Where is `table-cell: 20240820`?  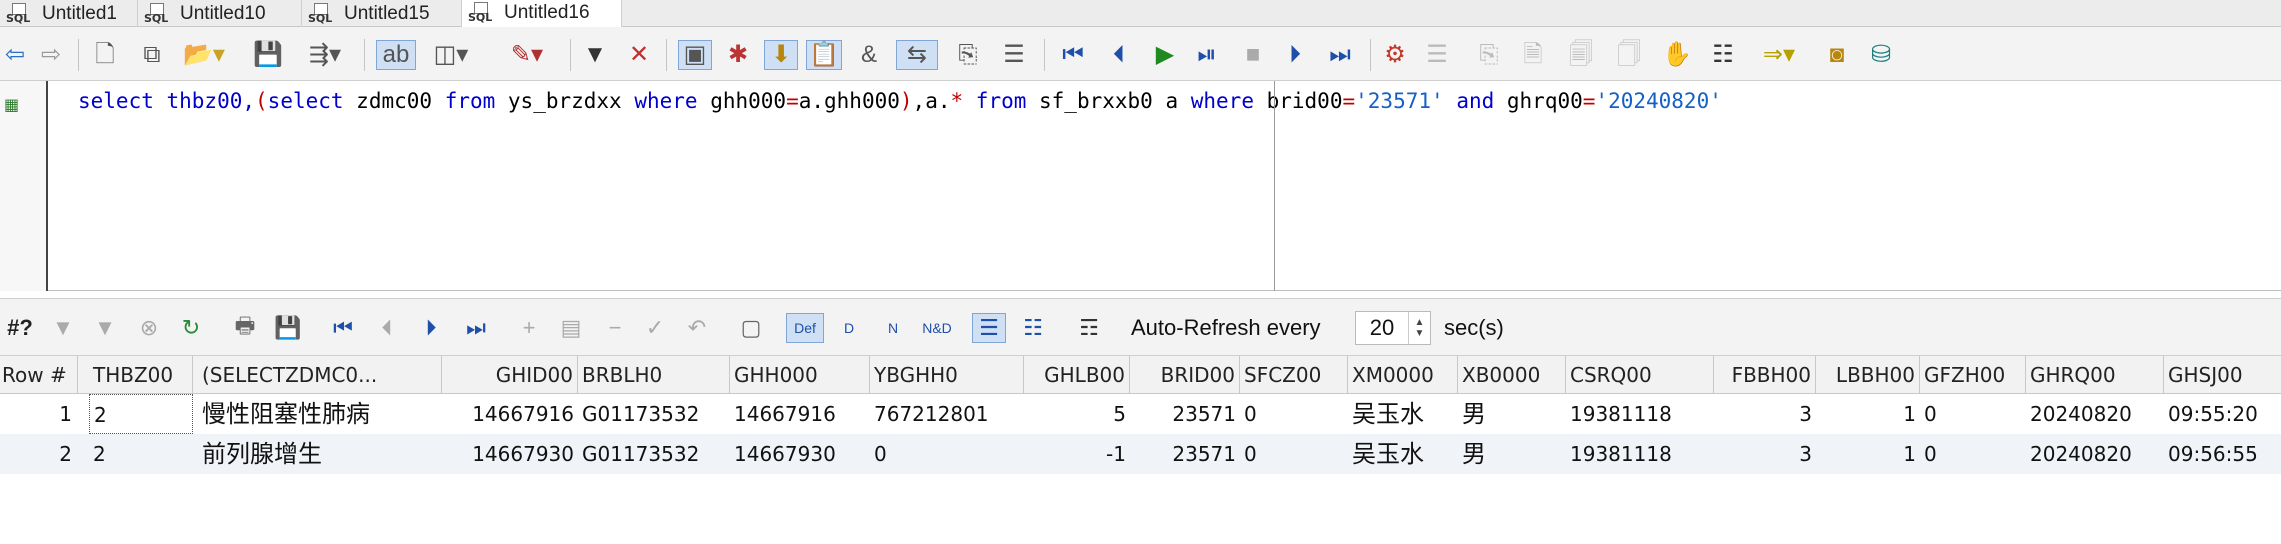 table-cell: 20240820 is located at coordinates (2095, 414).